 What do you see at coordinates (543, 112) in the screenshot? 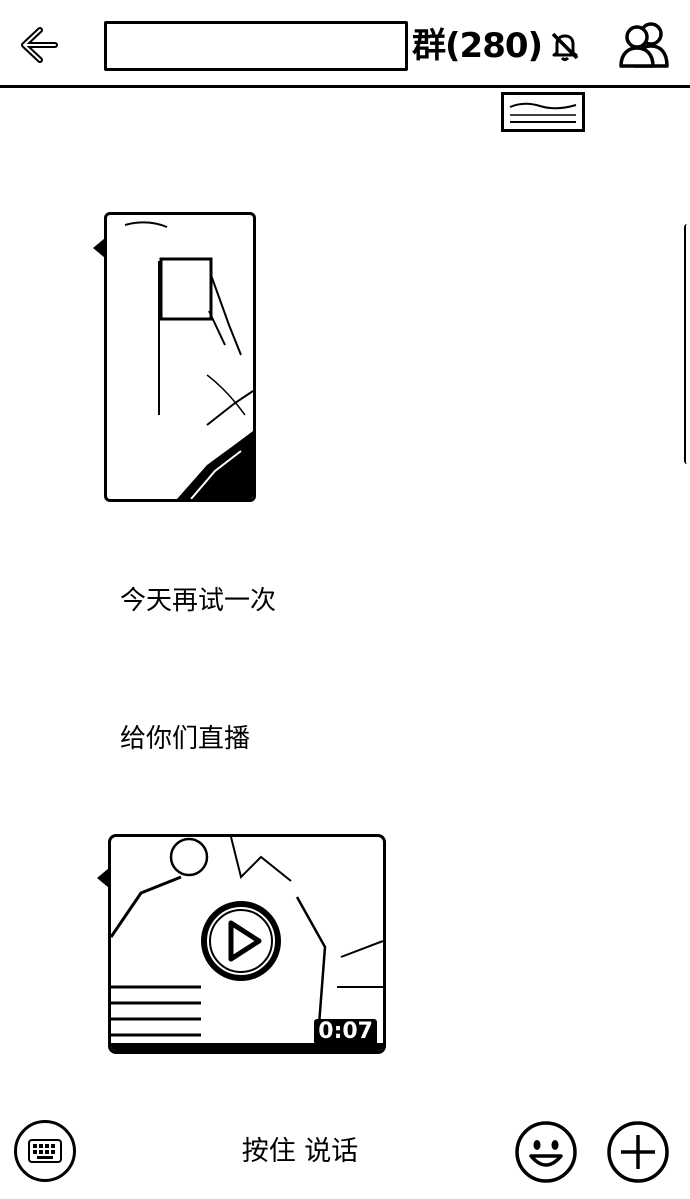
I see `pinned-thumbnail` at bounding box center [543, 112].